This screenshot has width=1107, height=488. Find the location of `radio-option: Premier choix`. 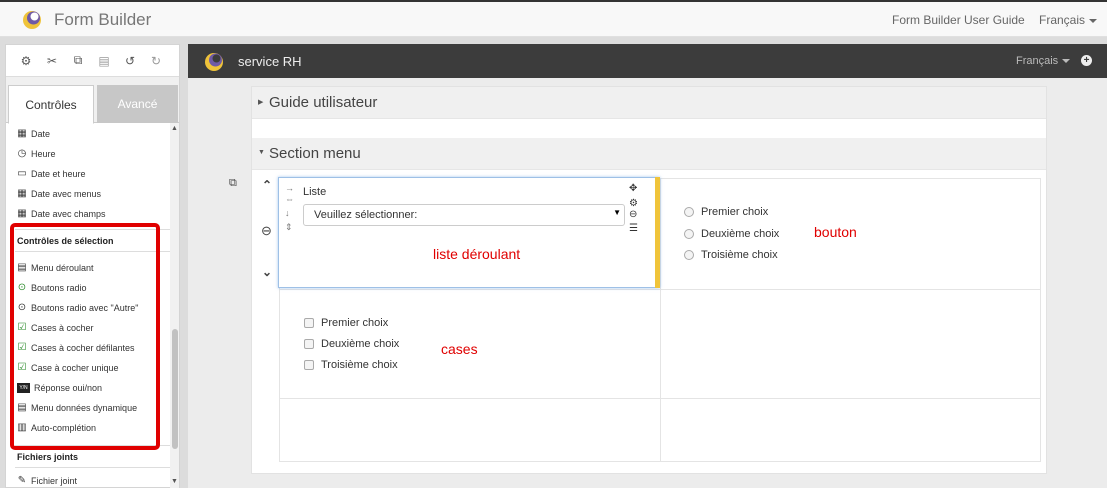

radio-option: Premier choix is located at coordinates (726, 212).